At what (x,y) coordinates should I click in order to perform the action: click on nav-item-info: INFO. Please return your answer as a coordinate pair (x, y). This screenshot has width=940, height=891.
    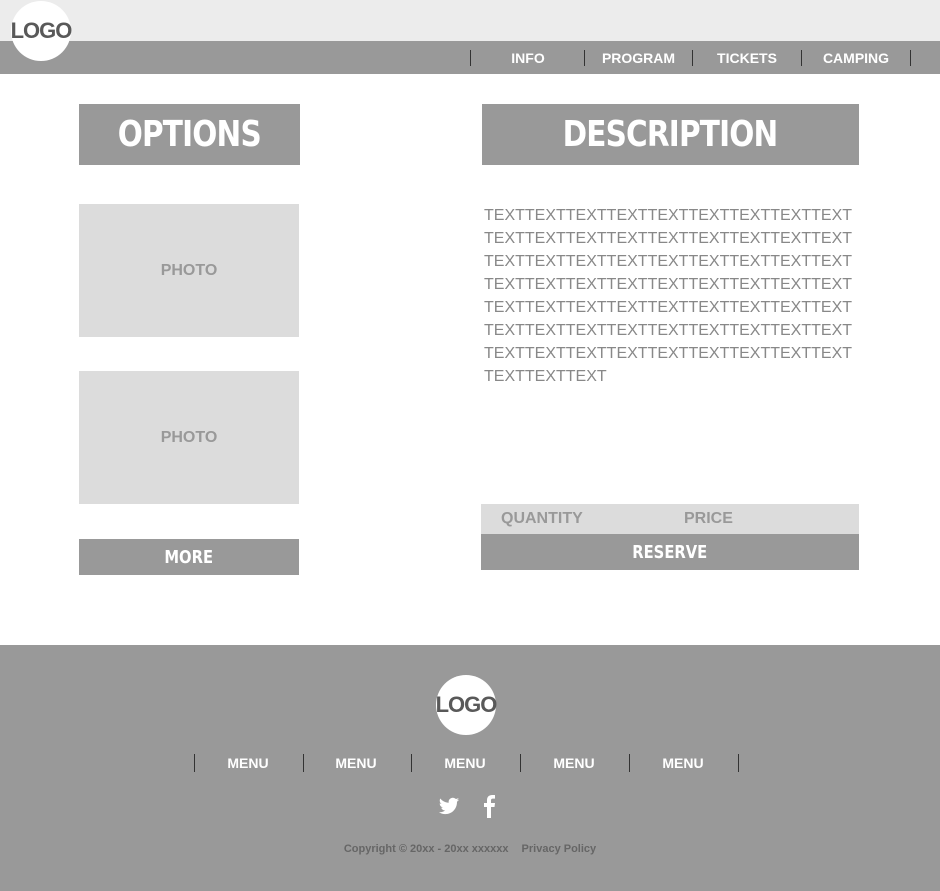
    Looking at the image, I should click on (528, 58).